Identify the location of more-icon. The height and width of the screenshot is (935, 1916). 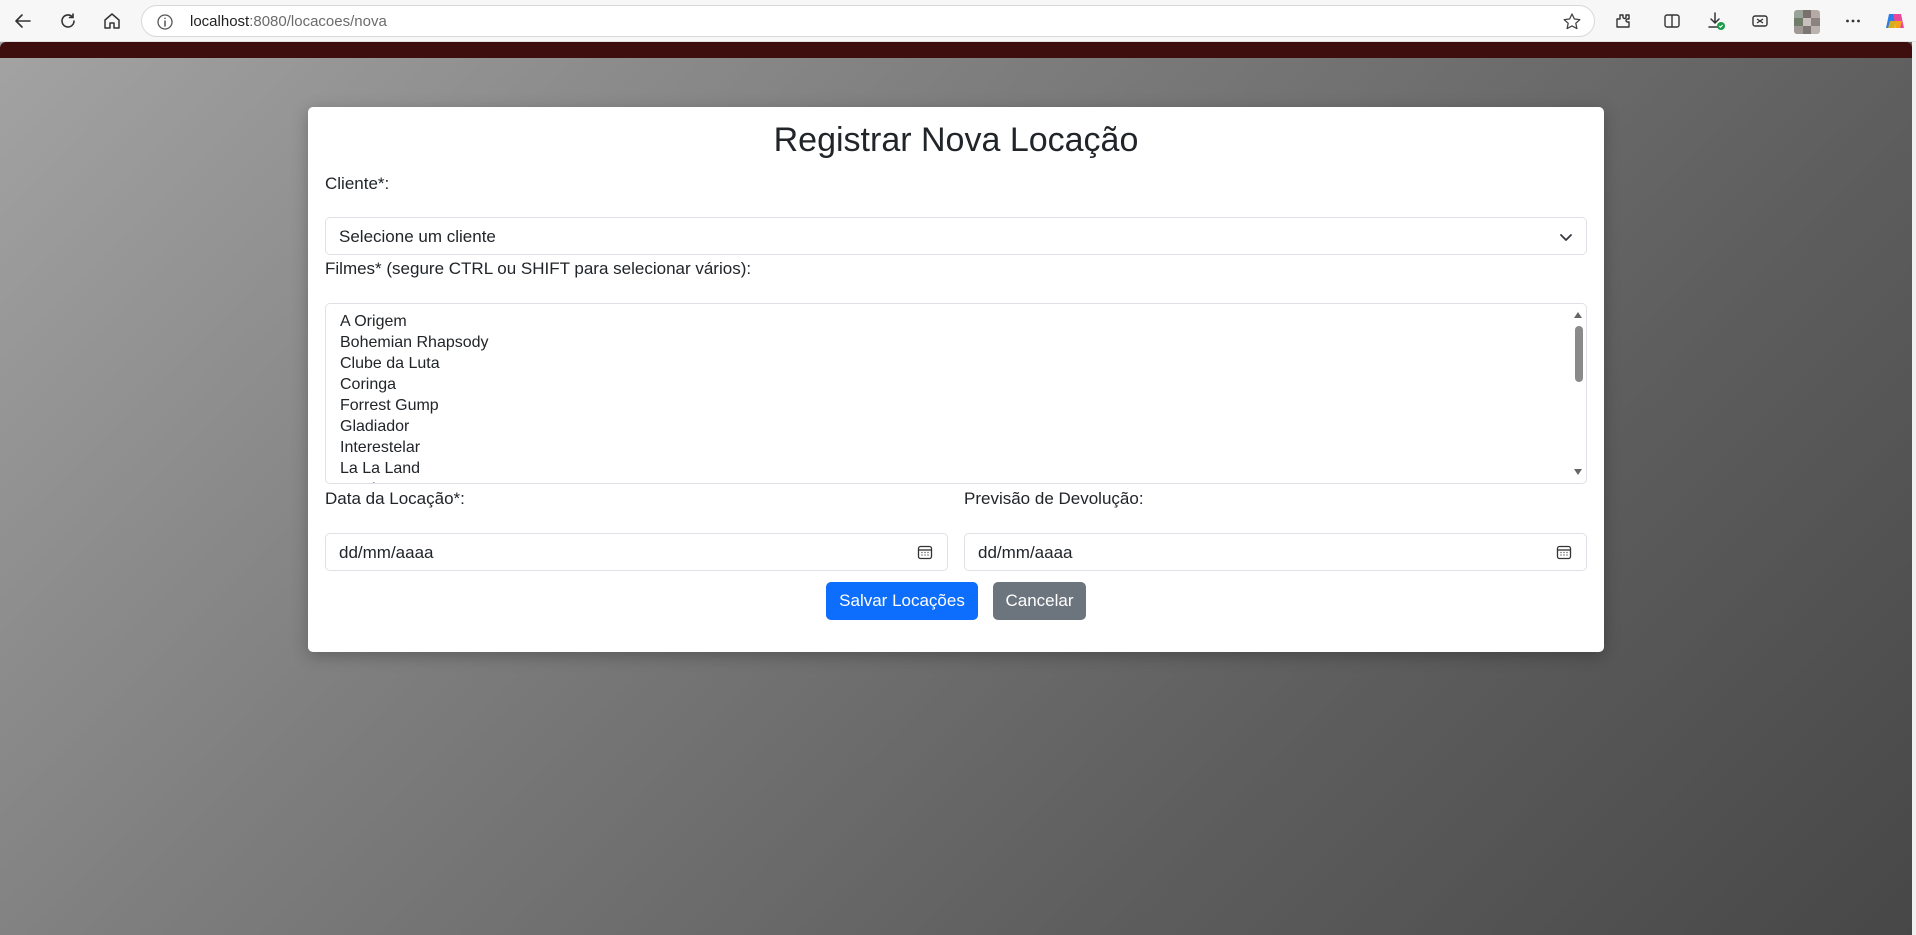
(1853, 21).